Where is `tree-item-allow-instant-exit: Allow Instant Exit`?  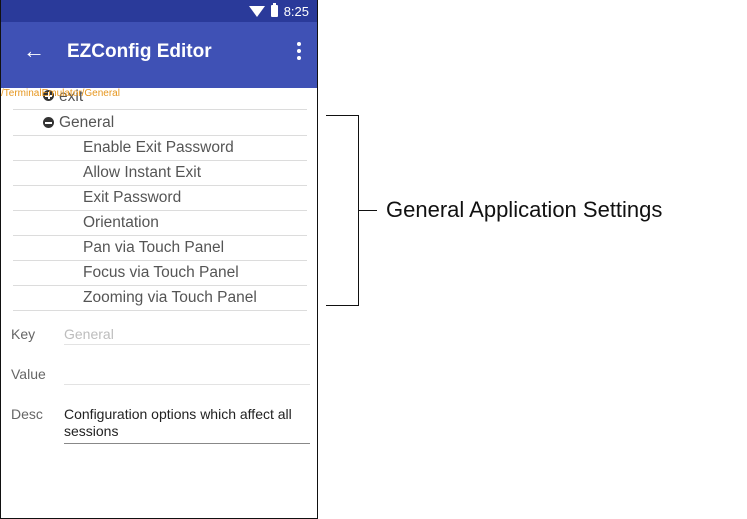
tree-item-allow-instant-exit: Allow Instant Exit is located at coordinates (160, 173).